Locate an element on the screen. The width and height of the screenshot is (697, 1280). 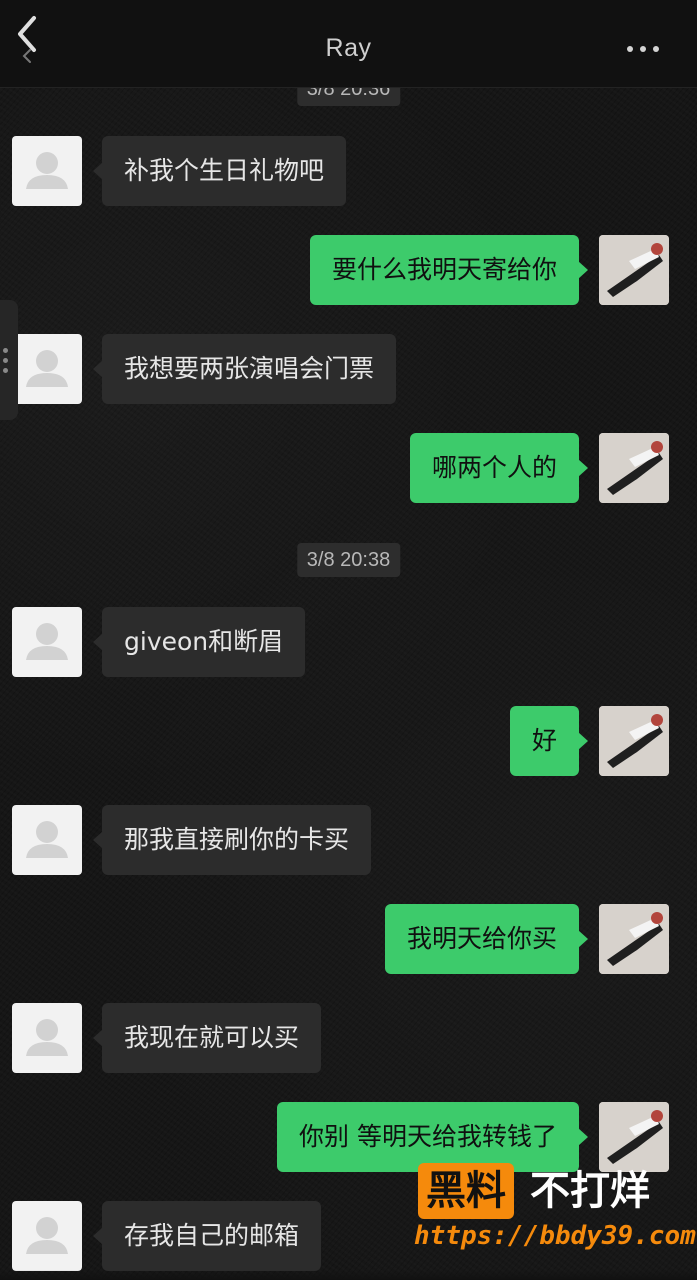
incoming-message: 我想要两张演唱会门票 is located at coordinates (244, 369).